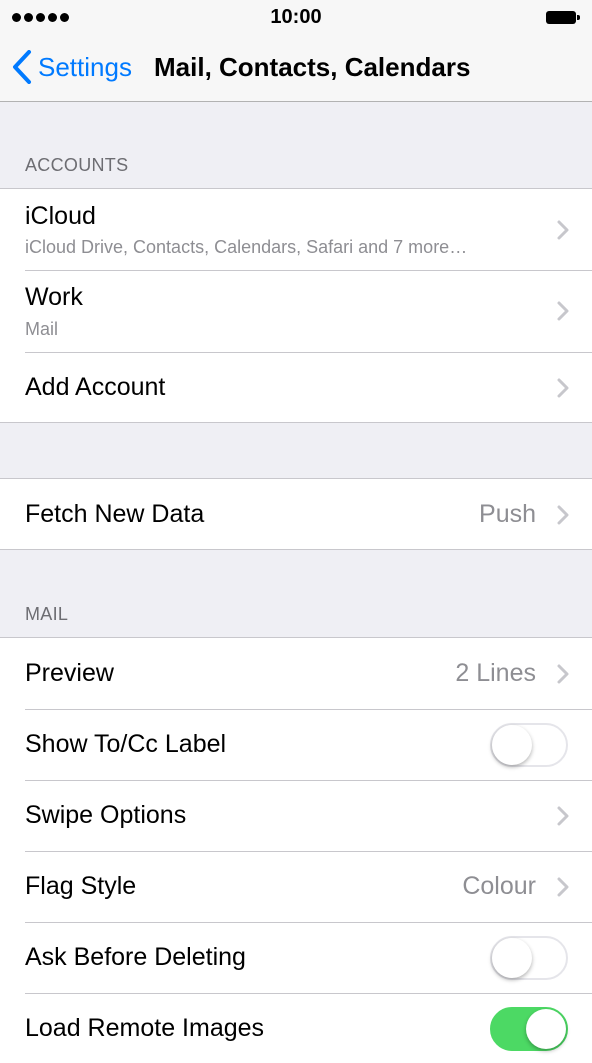  I want to click on row-value: 2 Lines, so click(495, 673).